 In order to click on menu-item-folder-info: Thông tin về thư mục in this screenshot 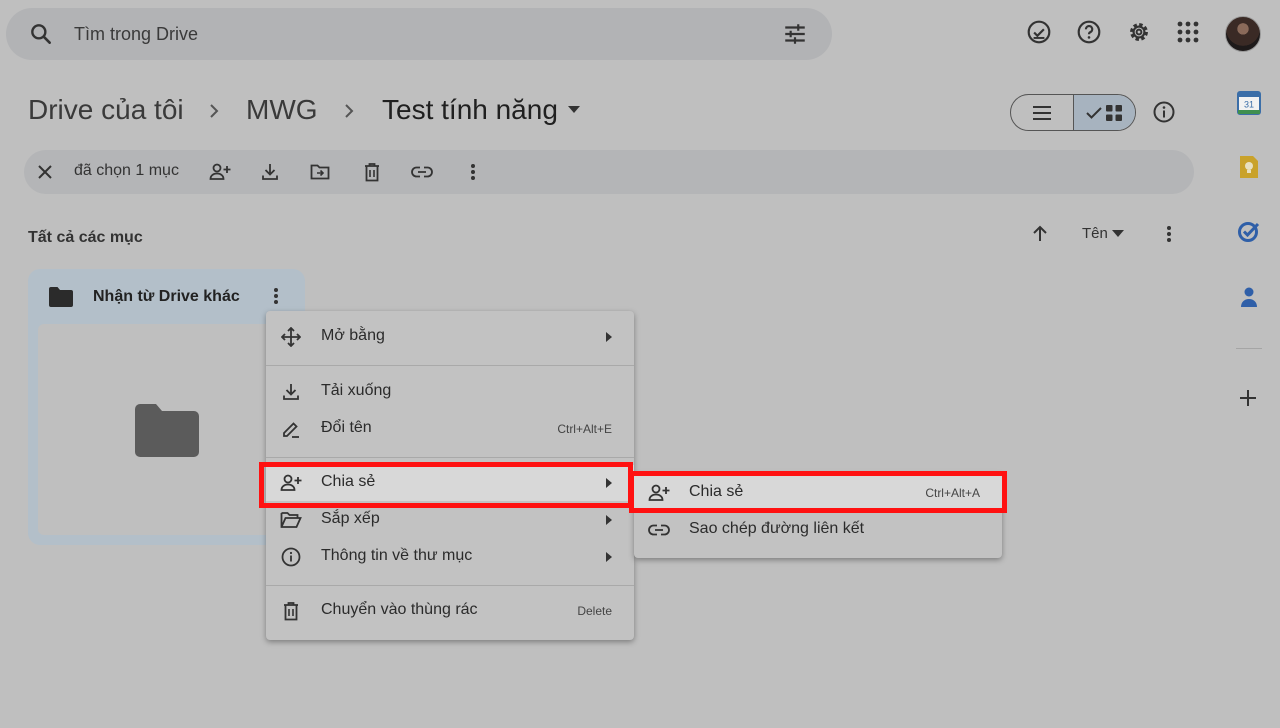, I will do `click(450, 557)`.